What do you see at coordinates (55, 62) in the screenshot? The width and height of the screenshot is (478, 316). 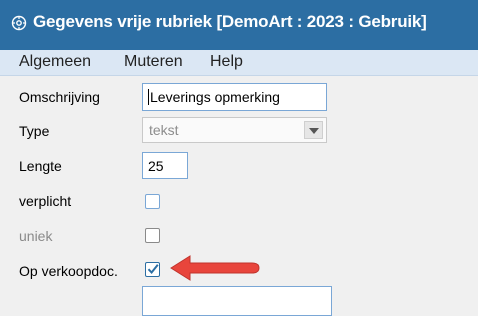 I see `menu-item-algemeen: Algemeen` at bounding box center [55, 62].